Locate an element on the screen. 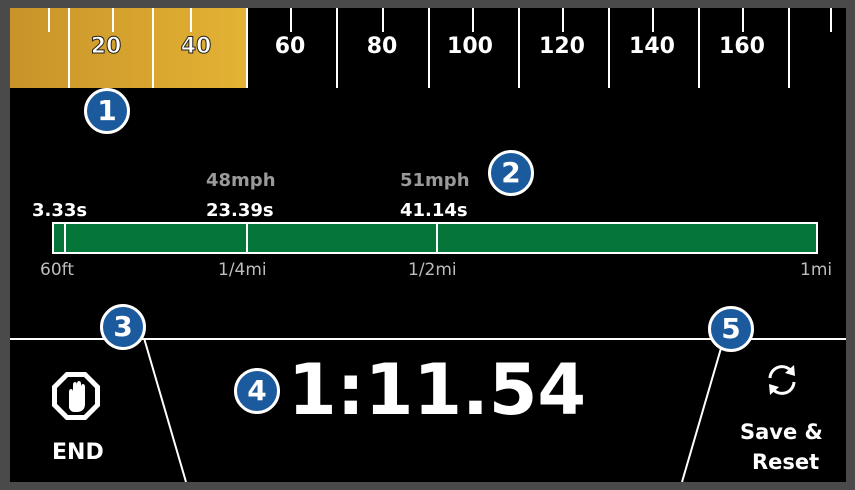 Image resolution: width=855 pixels, height=490 pixels. elapsed-timer: 1:11.54 is located at coordinates (448, 390).